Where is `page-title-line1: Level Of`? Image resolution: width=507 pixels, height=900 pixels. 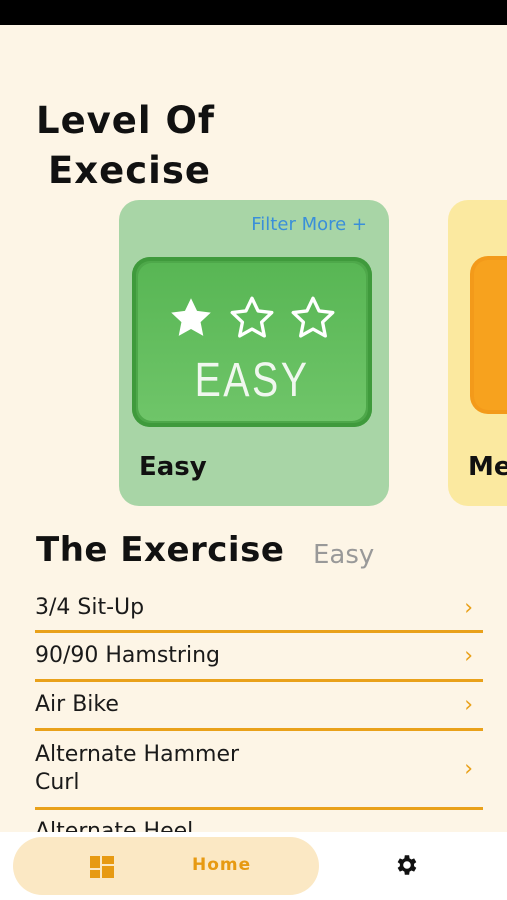 page-title-line1: Level Of is located at coordinates (125, 120).